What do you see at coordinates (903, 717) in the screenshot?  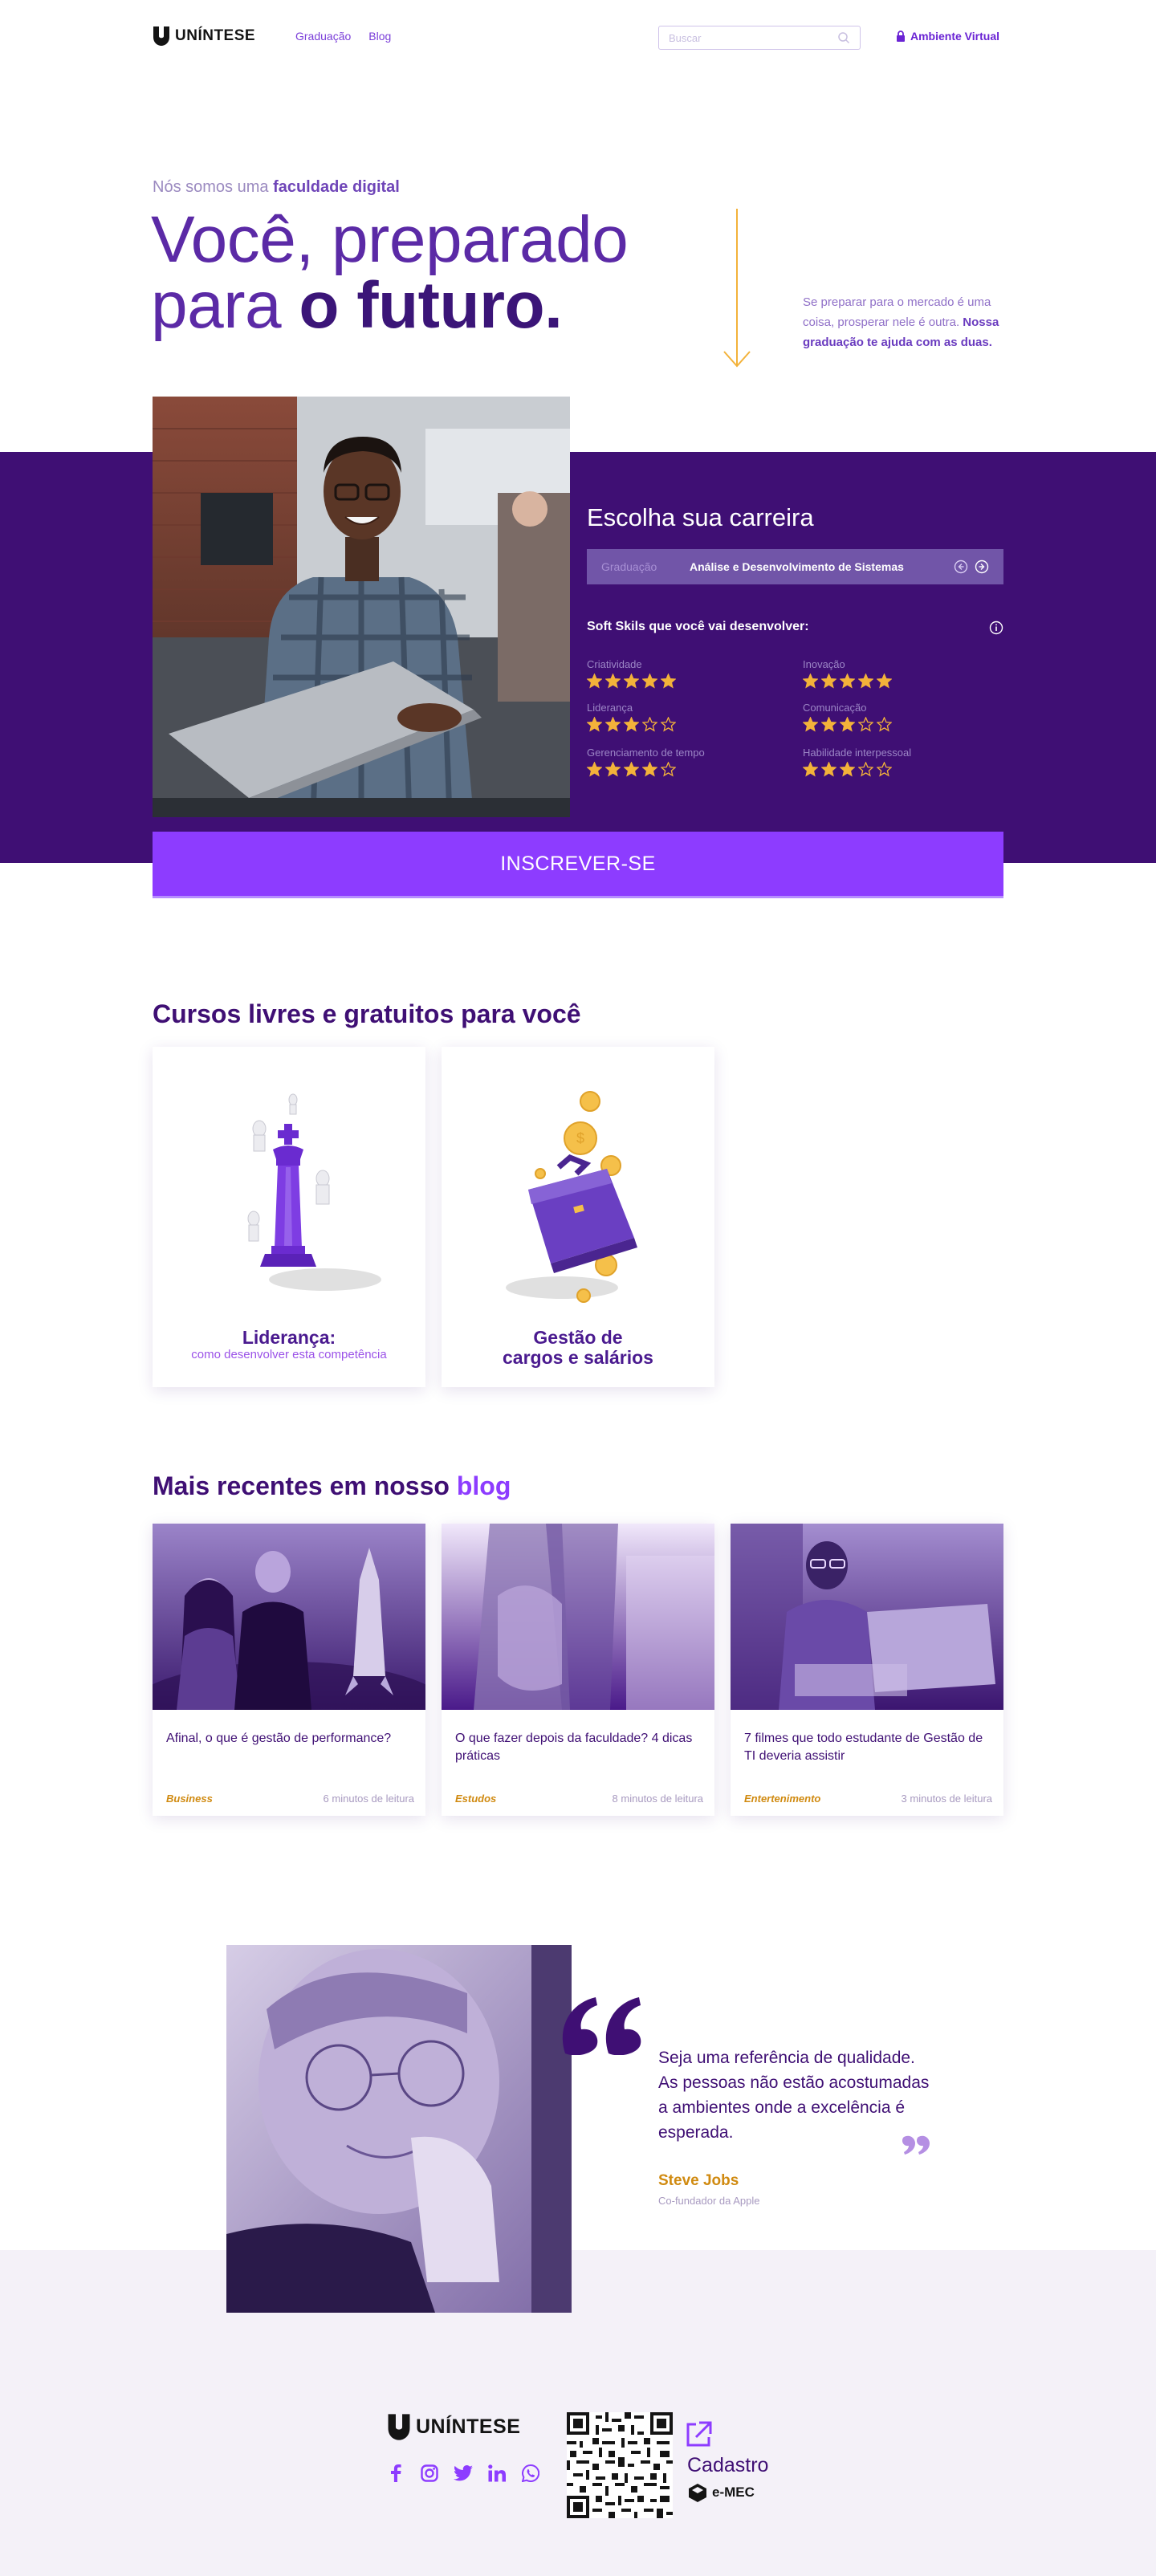 I see `softskill-item: Comunicação` at bounding box center [903, 717].